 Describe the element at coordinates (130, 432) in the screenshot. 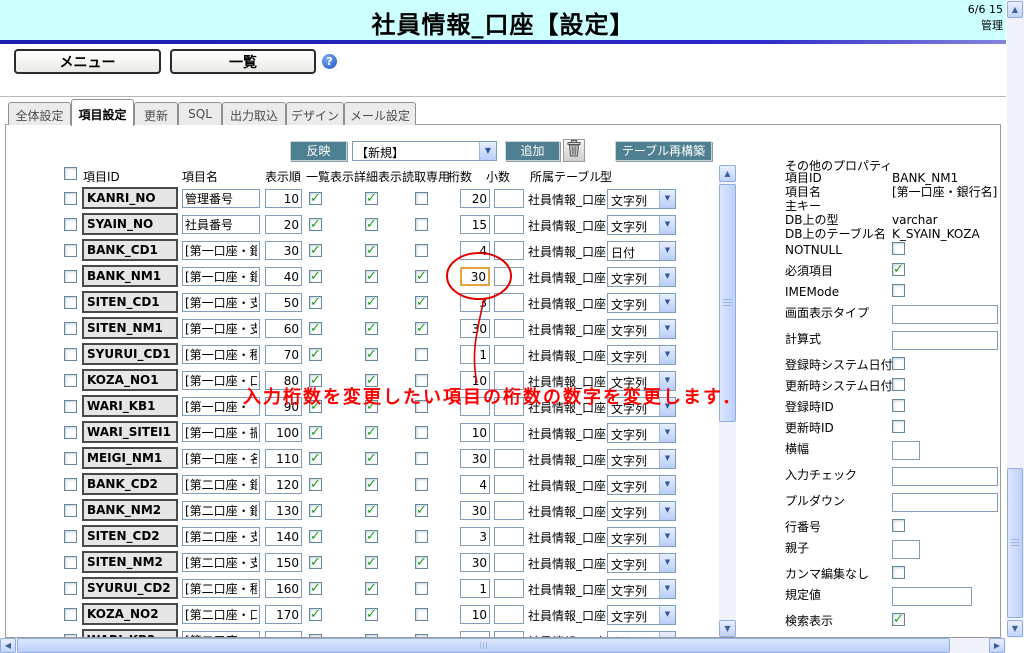

I see `item-id-button: WARI_SITEI1` at that location.